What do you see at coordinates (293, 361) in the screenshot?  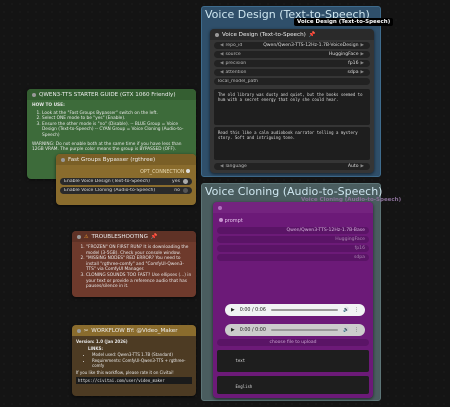 I see `ref-text-input: text` at bounding box center [293, 361].